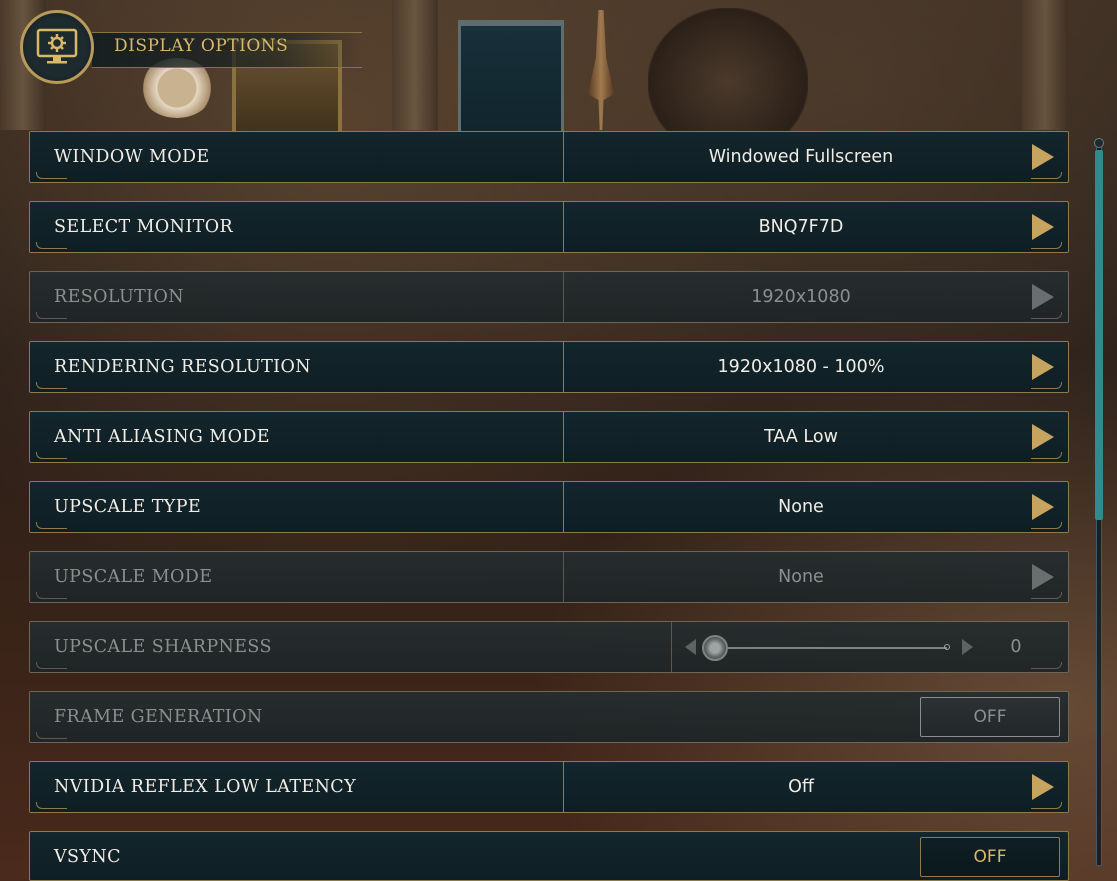 The height and width of the screenshot is (881, 1117). What do you see at coordinates (201, 46) in the screenshot?
I see `page-title: DISPLAY OPTIONS` at bounding box center [201, 46].